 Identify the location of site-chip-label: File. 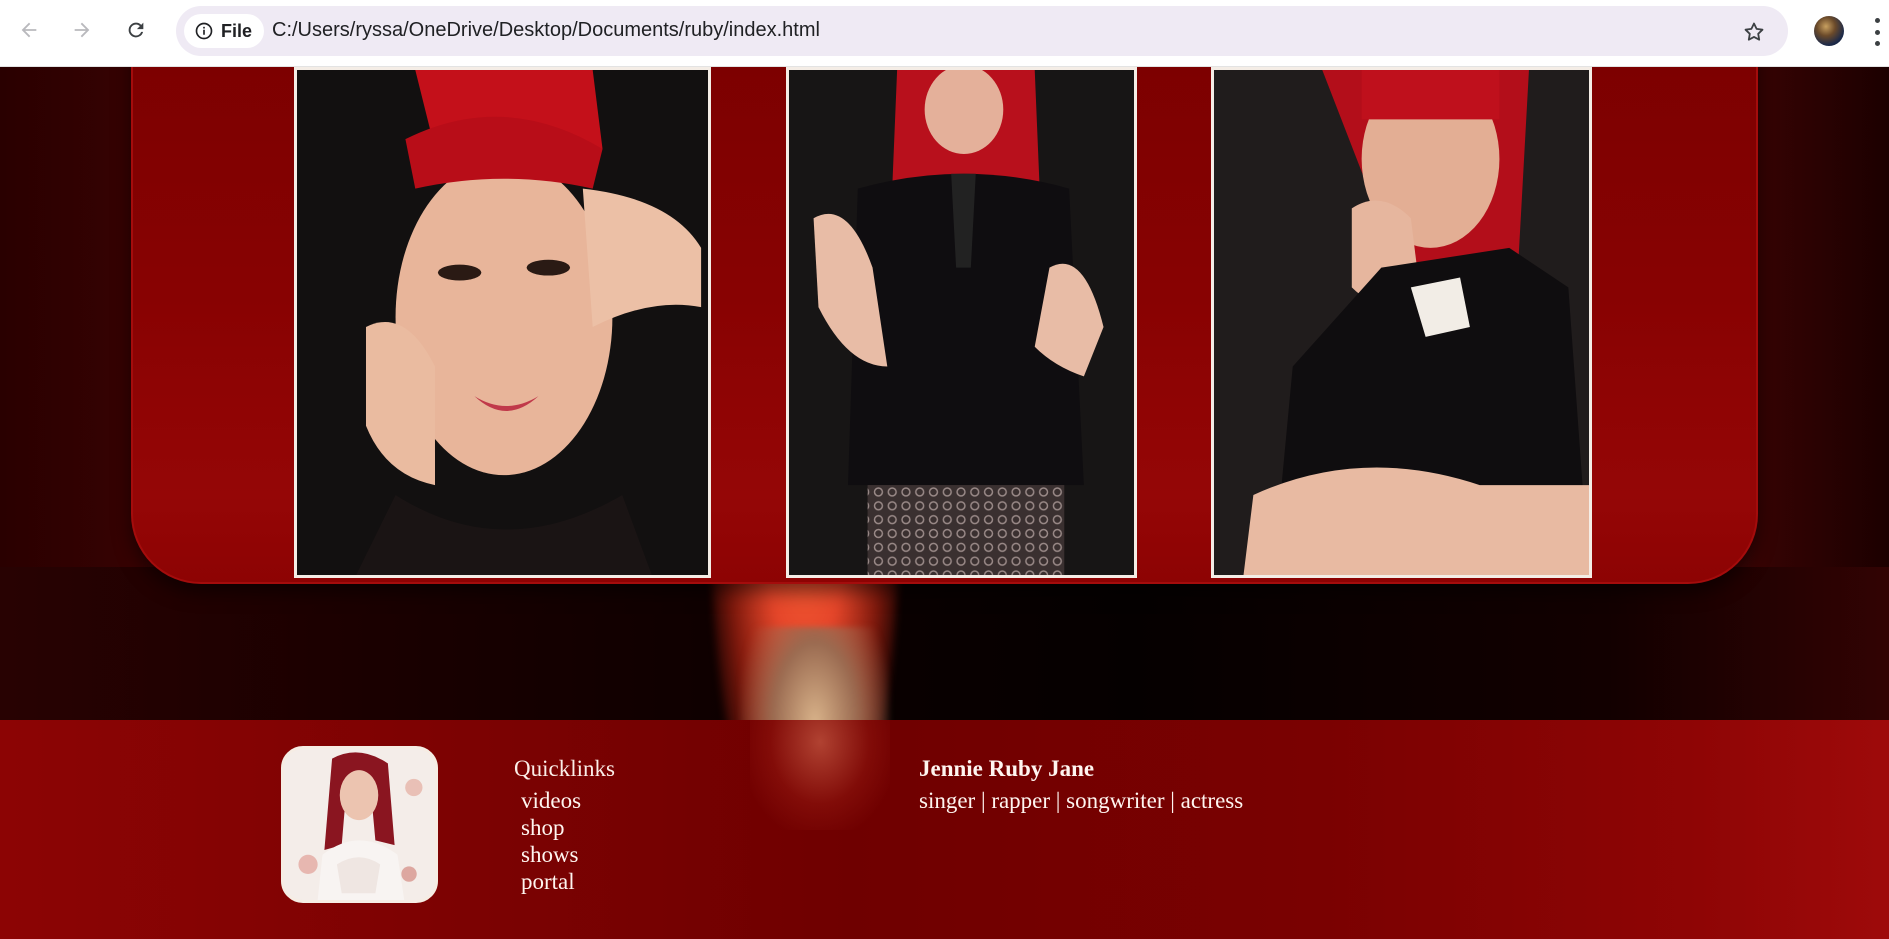
(237, 30).